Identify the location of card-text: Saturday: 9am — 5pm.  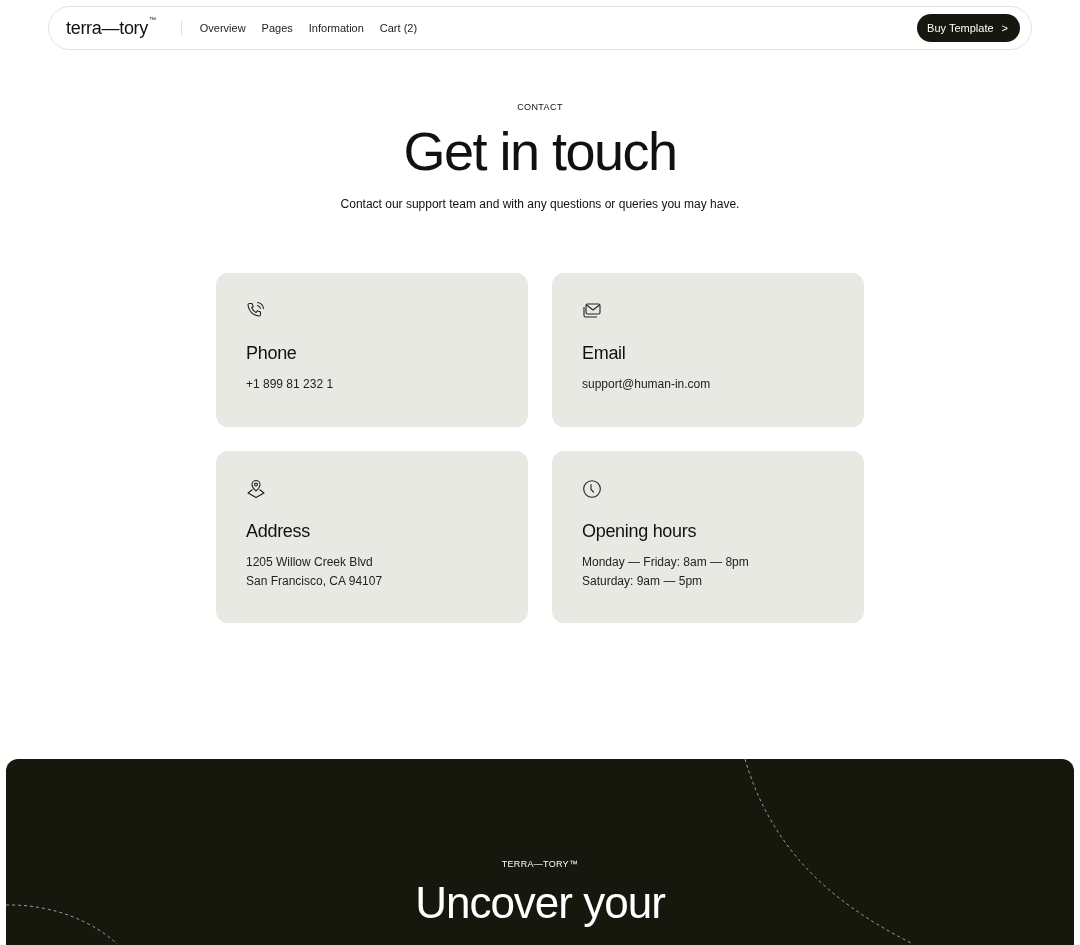
(643, 582).